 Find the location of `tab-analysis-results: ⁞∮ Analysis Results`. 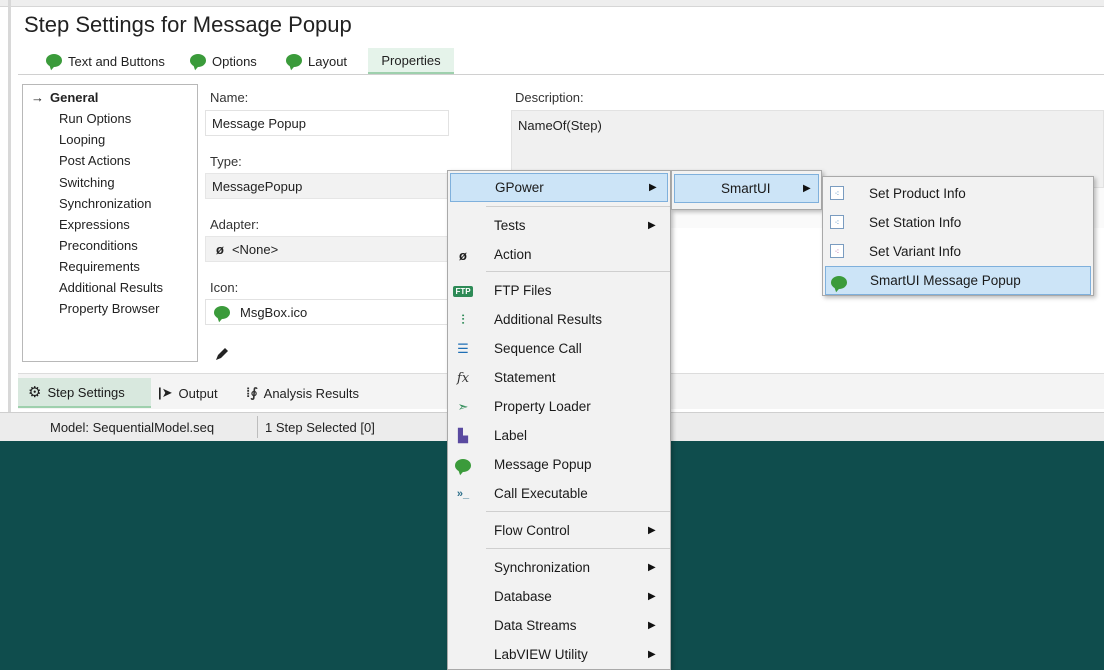

tab-analysis-results: ⁞∮ Analysis Results is located at coordinates (302, 393).